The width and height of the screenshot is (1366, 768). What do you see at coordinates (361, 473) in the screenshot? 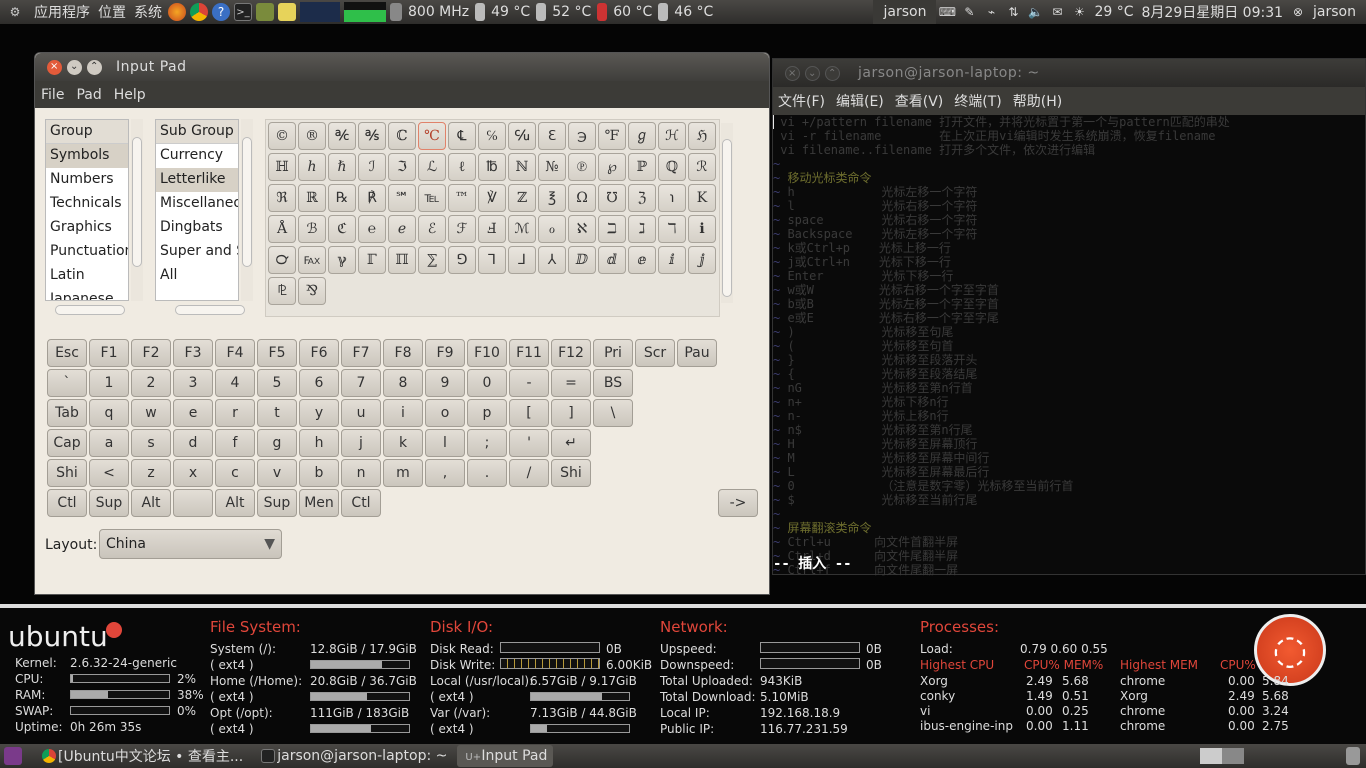
I see `key: n` at bounding box center [361, 473].